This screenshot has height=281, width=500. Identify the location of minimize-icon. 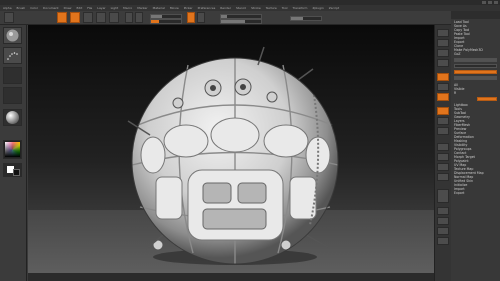
(484, 2).